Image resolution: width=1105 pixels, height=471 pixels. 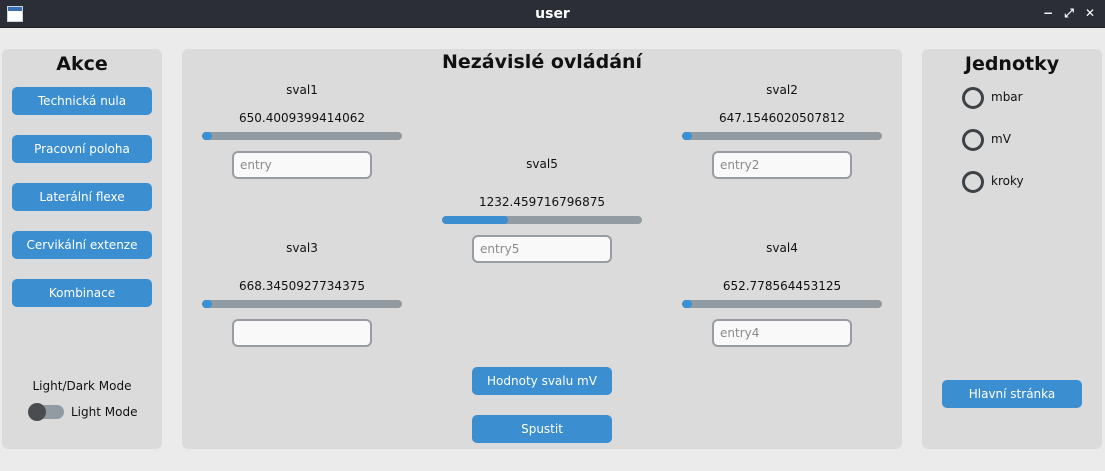 What do you see at coordinates (37, 412) in the screenshot?
I see `switch-knob` at bounding box center [37, 412].